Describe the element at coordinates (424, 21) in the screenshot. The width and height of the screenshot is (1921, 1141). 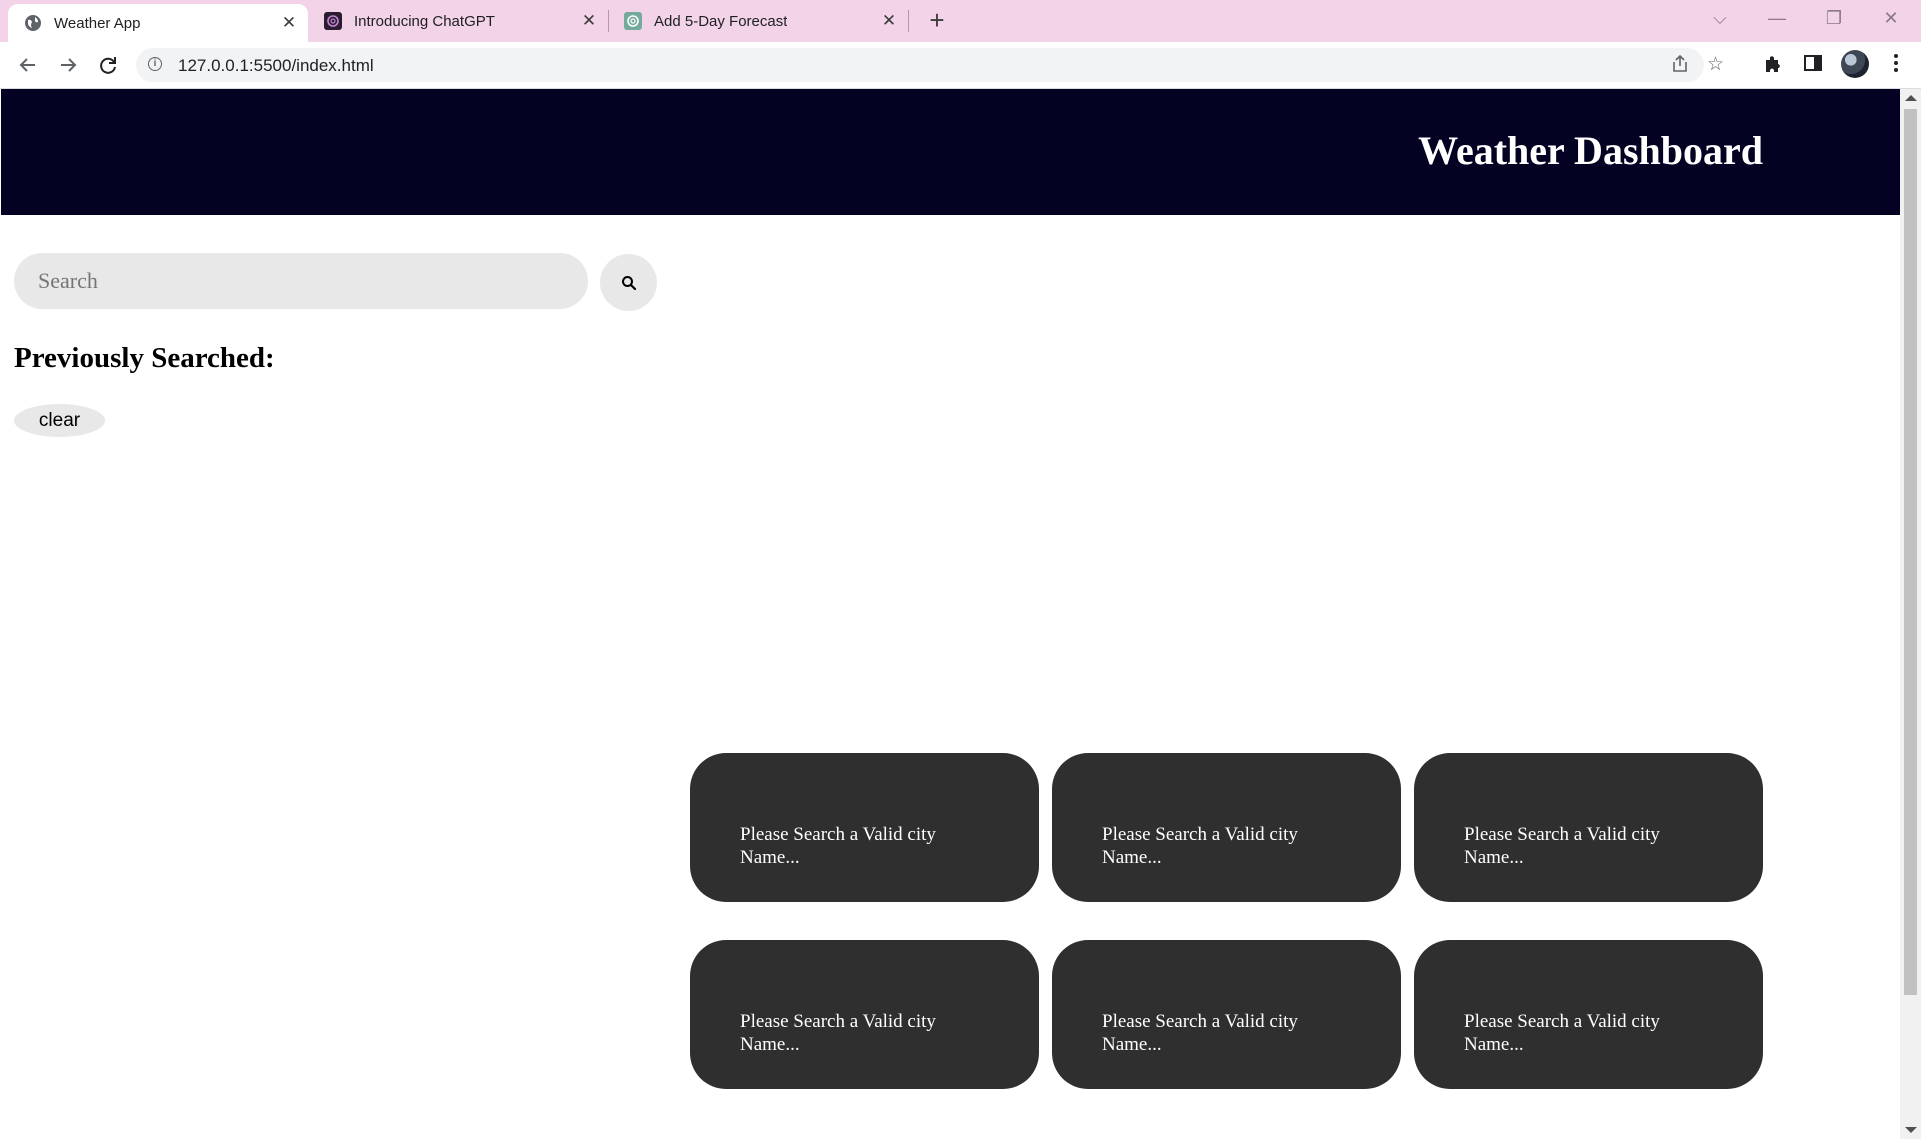
I see `tab-title: Introducing ChatGPT` at that location.